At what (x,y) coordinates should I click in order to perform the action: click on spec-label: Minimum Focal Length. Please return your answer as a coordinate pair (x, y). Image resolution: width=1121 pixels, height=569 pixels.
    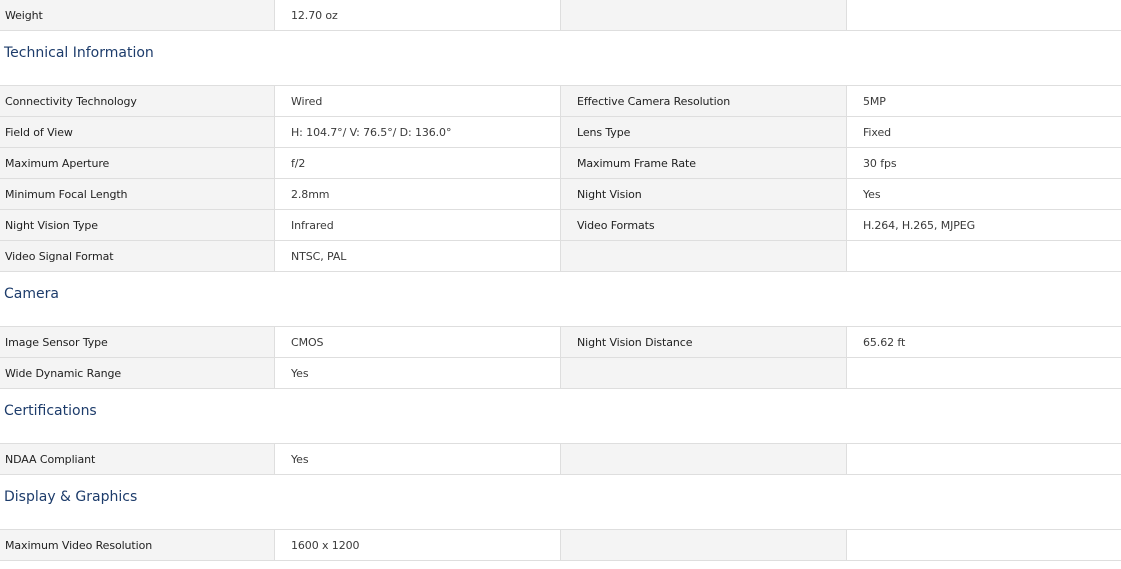
    Looking at the image, I should click on (137, 194).